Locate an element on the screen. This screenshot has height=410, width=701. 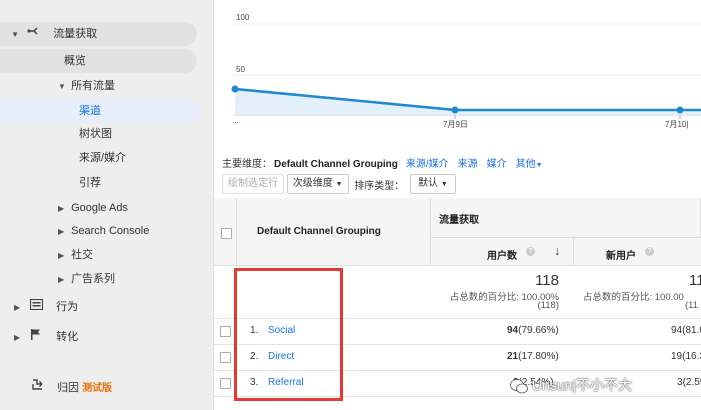
sidebar-item-referrals-label: 引荐 is located at coordinates (90, 183).